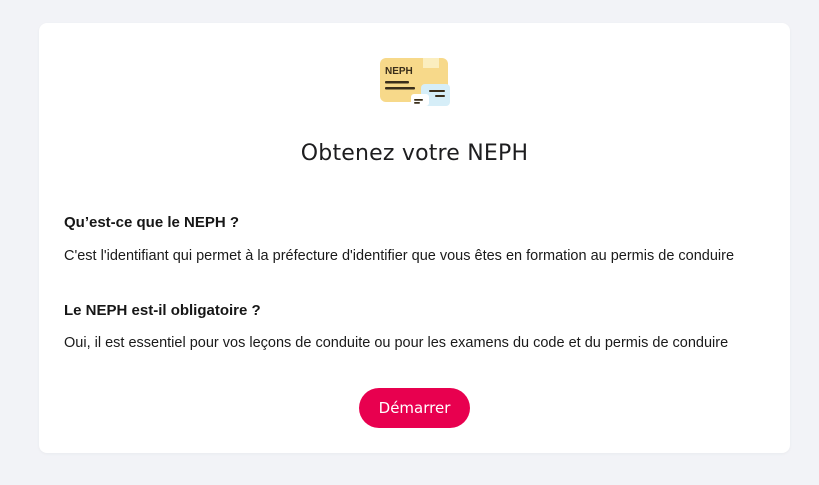 This screenshot has width=819, height=485. Describe the element at coordinates (152, 222) in the screenshot. I see `faq-question-1: Qu’est-ce que le NEPH ?` at that location.